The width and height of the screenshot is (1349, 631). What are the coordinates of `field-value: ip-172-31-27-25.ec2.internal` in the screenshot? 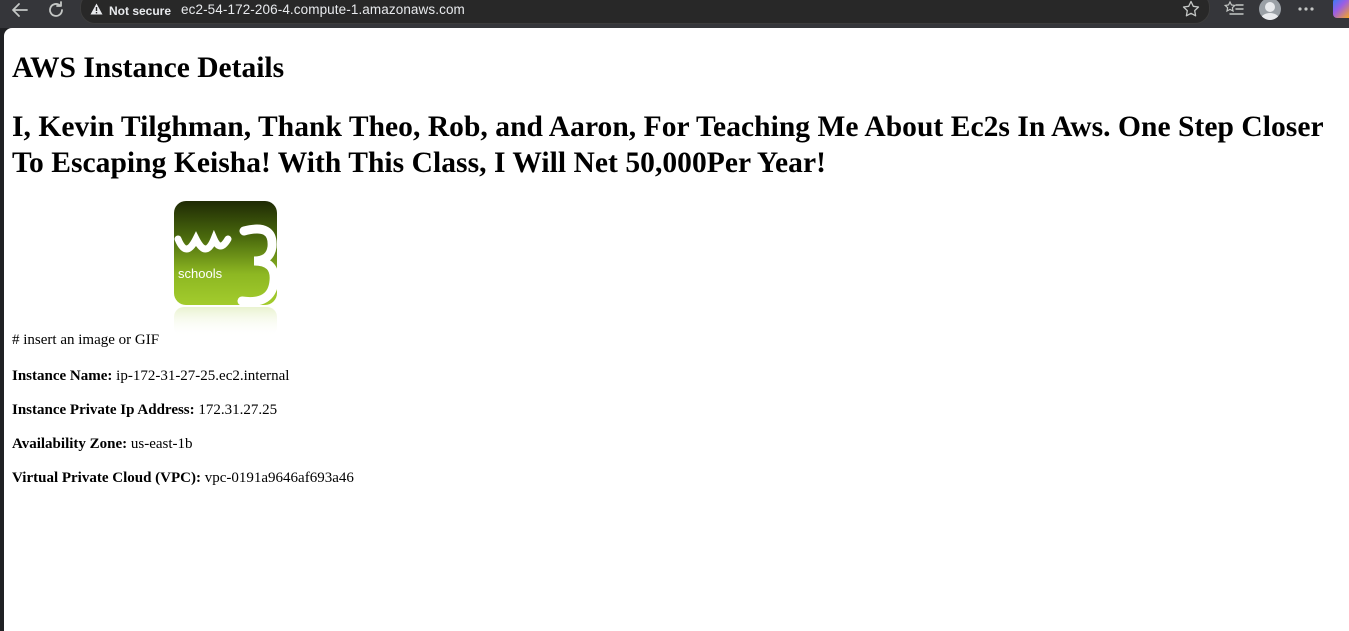 It's located at (203, 376).